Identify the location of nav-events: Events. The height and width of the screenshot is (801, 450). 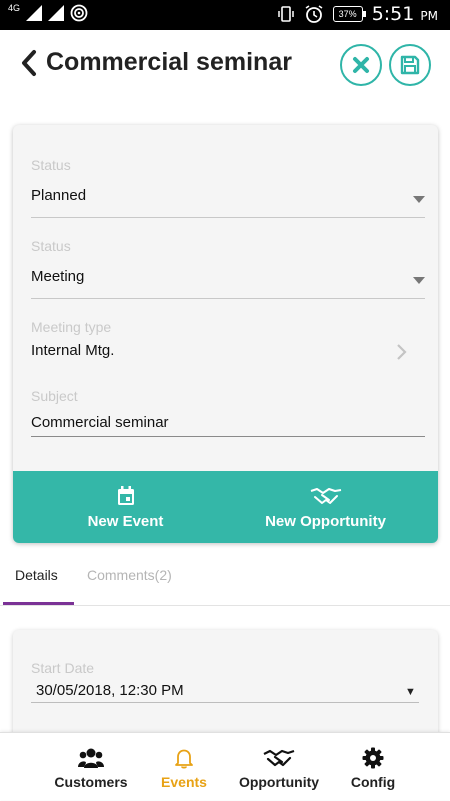
(184, 767).